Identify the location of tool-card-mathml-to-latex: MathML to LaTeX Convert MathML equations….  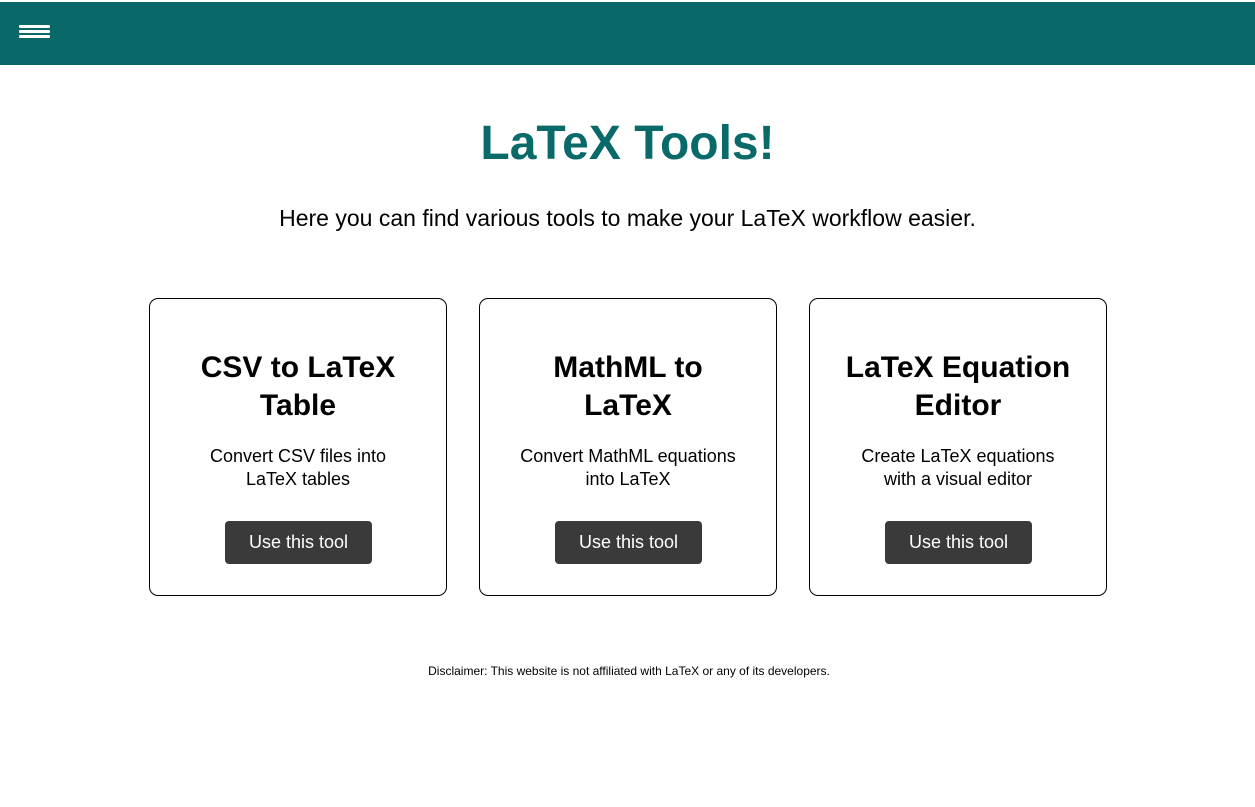
(628, 447).